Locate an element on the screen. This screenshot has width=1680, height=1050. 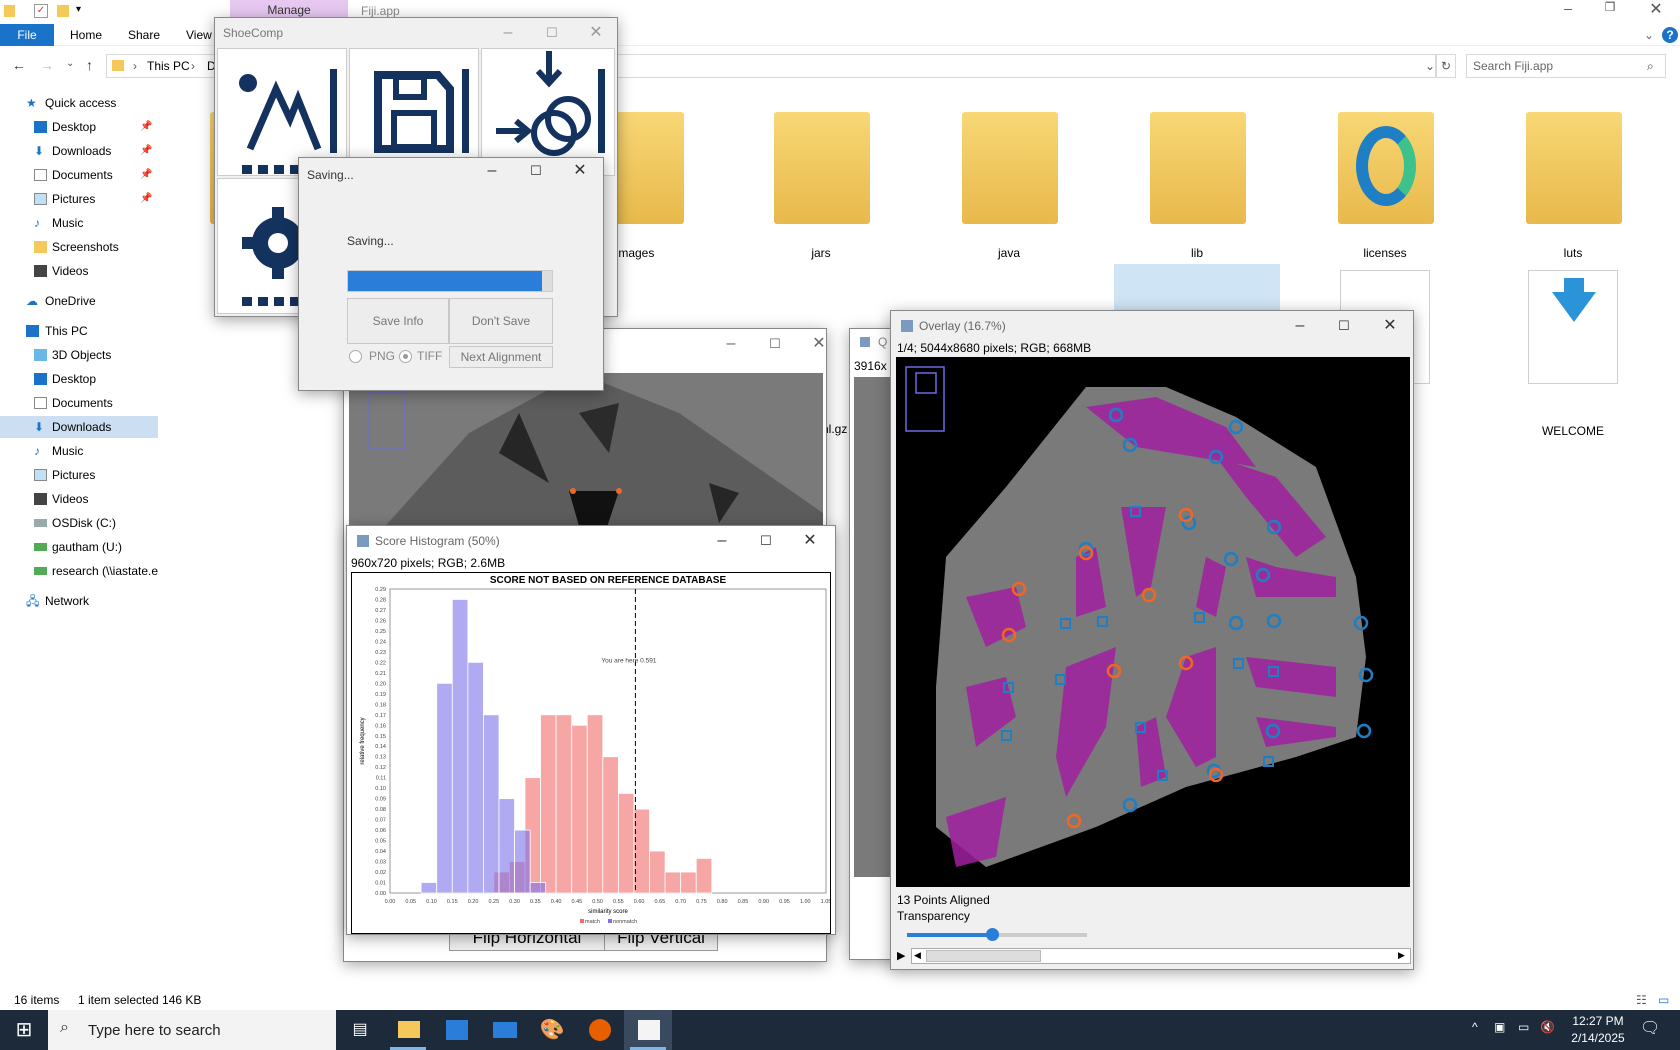
dont-save-button: Don't Save is located at coordinates (501, 321).